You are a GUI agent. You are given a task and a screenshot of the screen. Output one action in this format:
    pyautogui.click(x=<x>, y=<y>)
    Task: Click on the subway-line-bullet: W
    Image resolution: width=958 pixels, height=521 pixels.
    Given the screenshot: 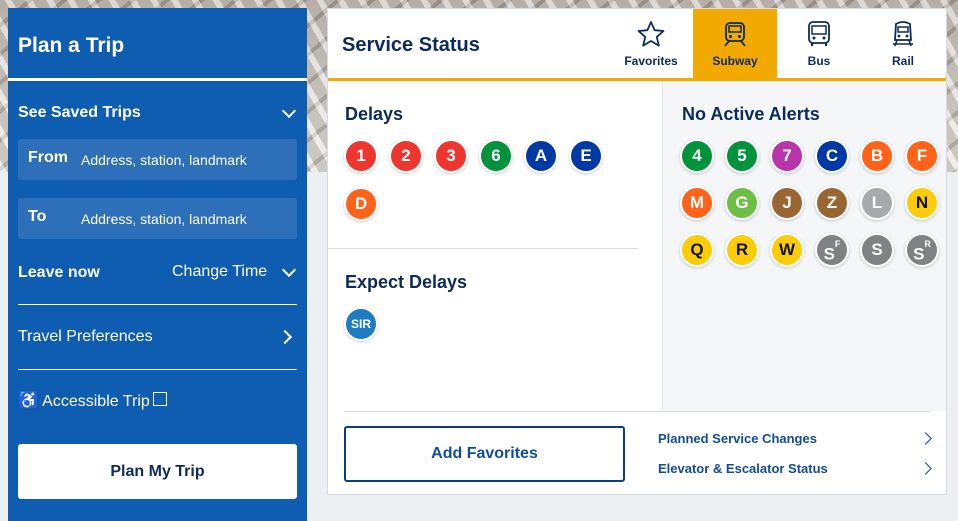 What is the action you would take?
    pyautogui.click(x=787, y=250)
    